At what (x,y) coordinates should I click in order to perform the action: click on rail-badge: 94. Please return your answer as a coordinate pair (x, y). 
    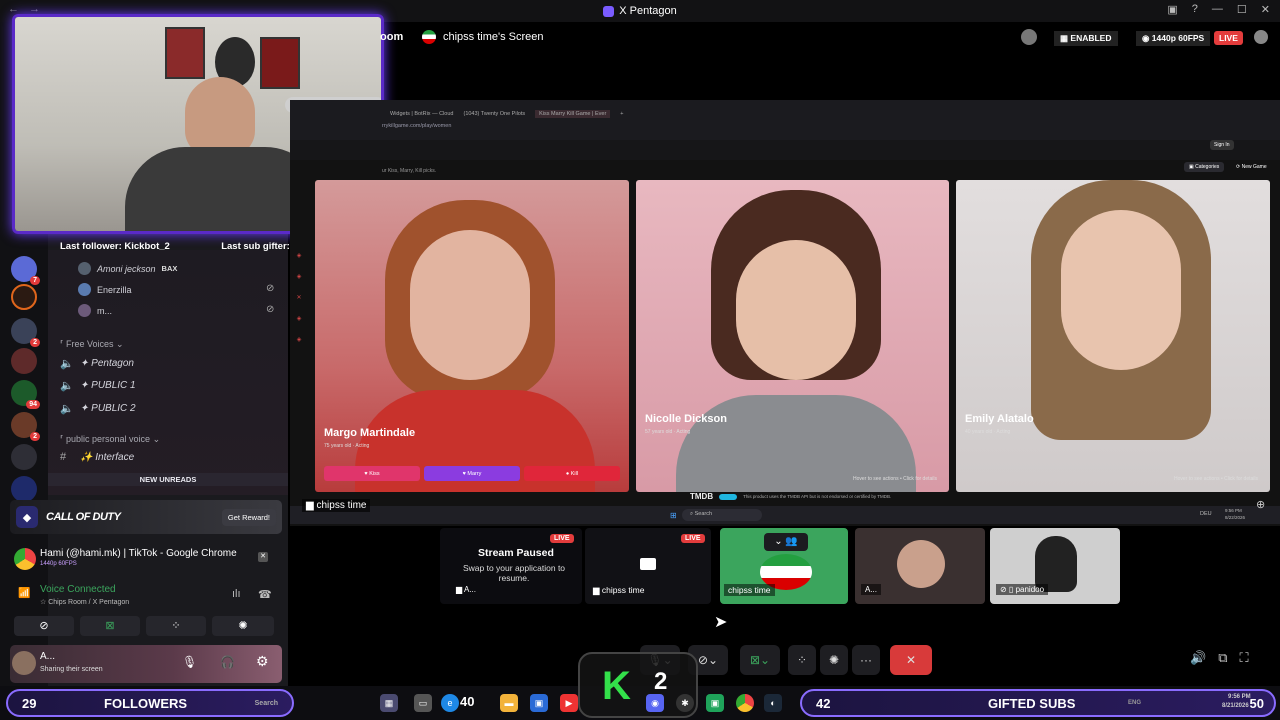
    Looking at the image, I should click on (33, 404).